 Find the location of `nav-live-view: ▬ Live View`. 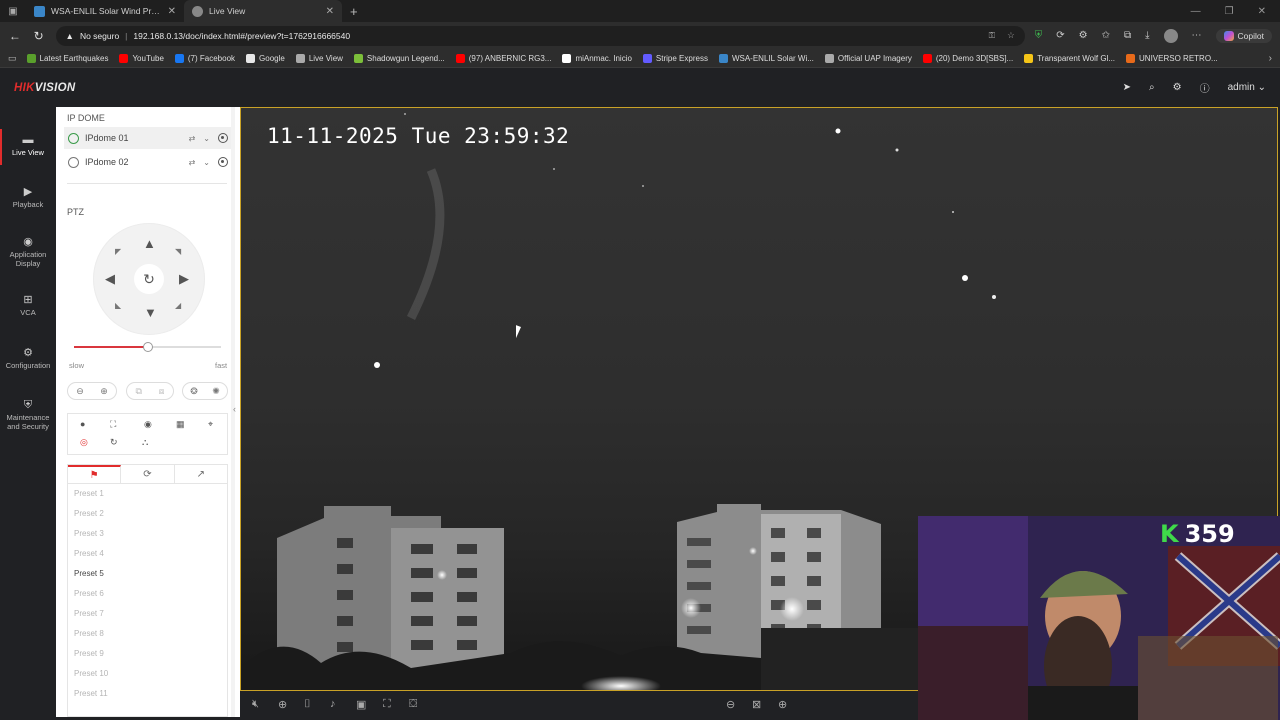

nav-live-view: ▬ Live View is located at coordinates (28, 146).